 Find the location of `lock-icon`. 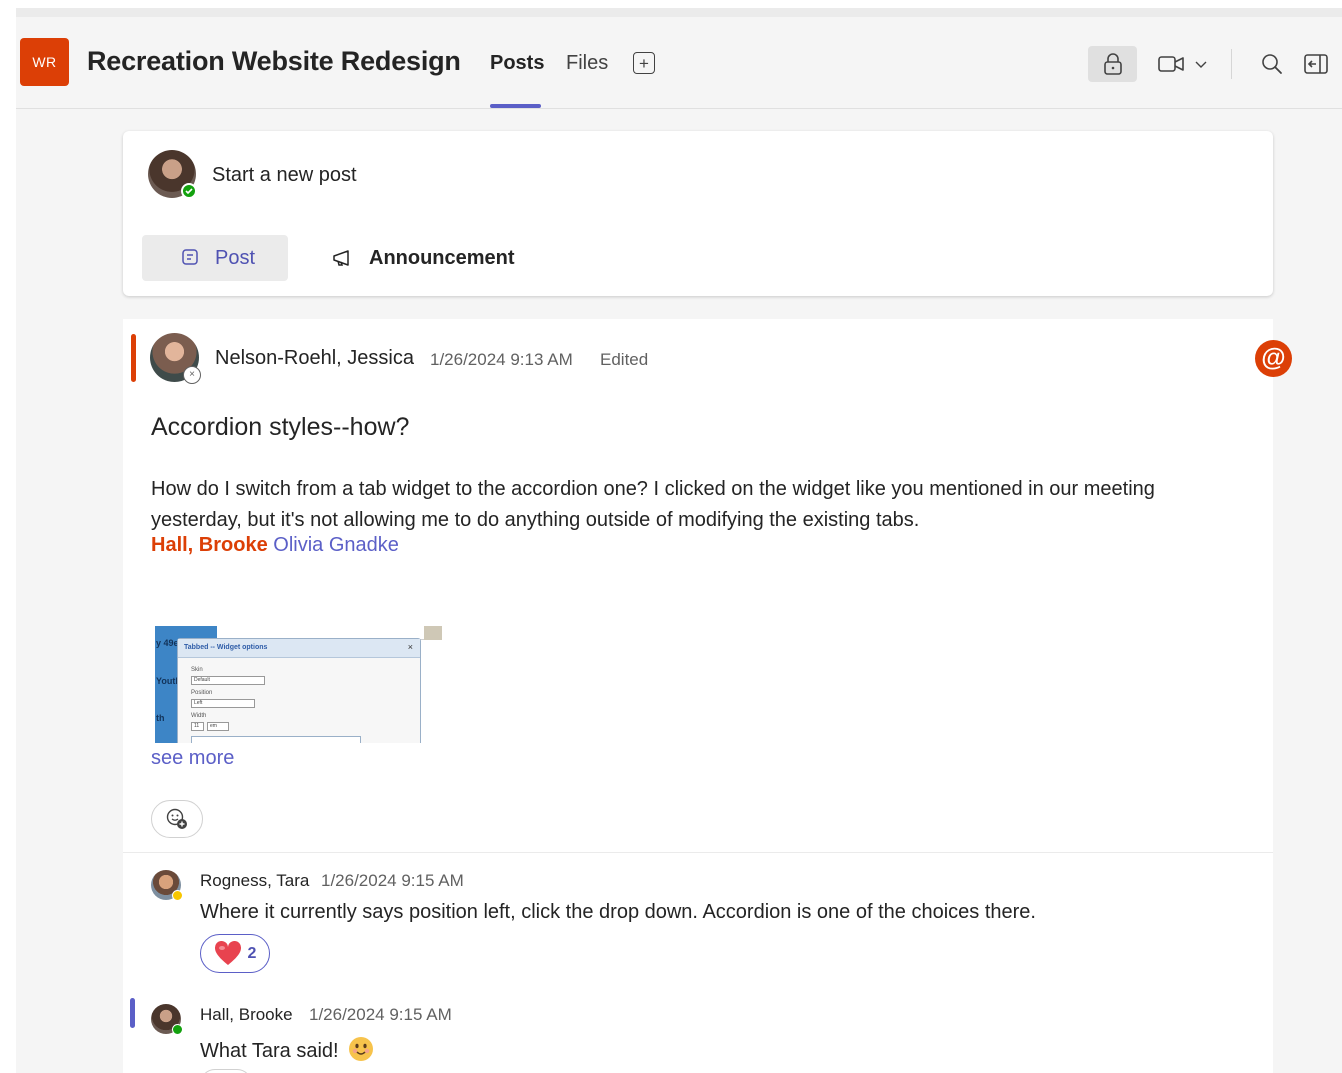

lock-icon is located at coordinates (1112, 64).